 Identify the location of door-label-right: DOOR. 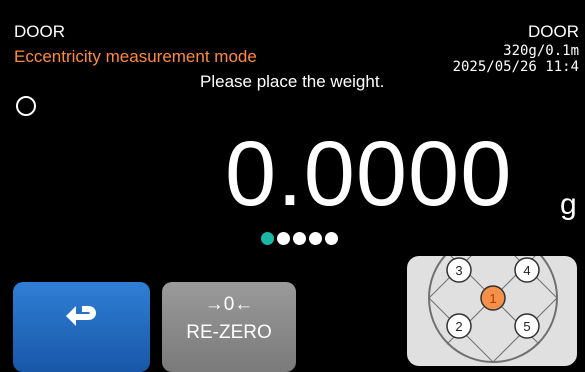
(553, 31).